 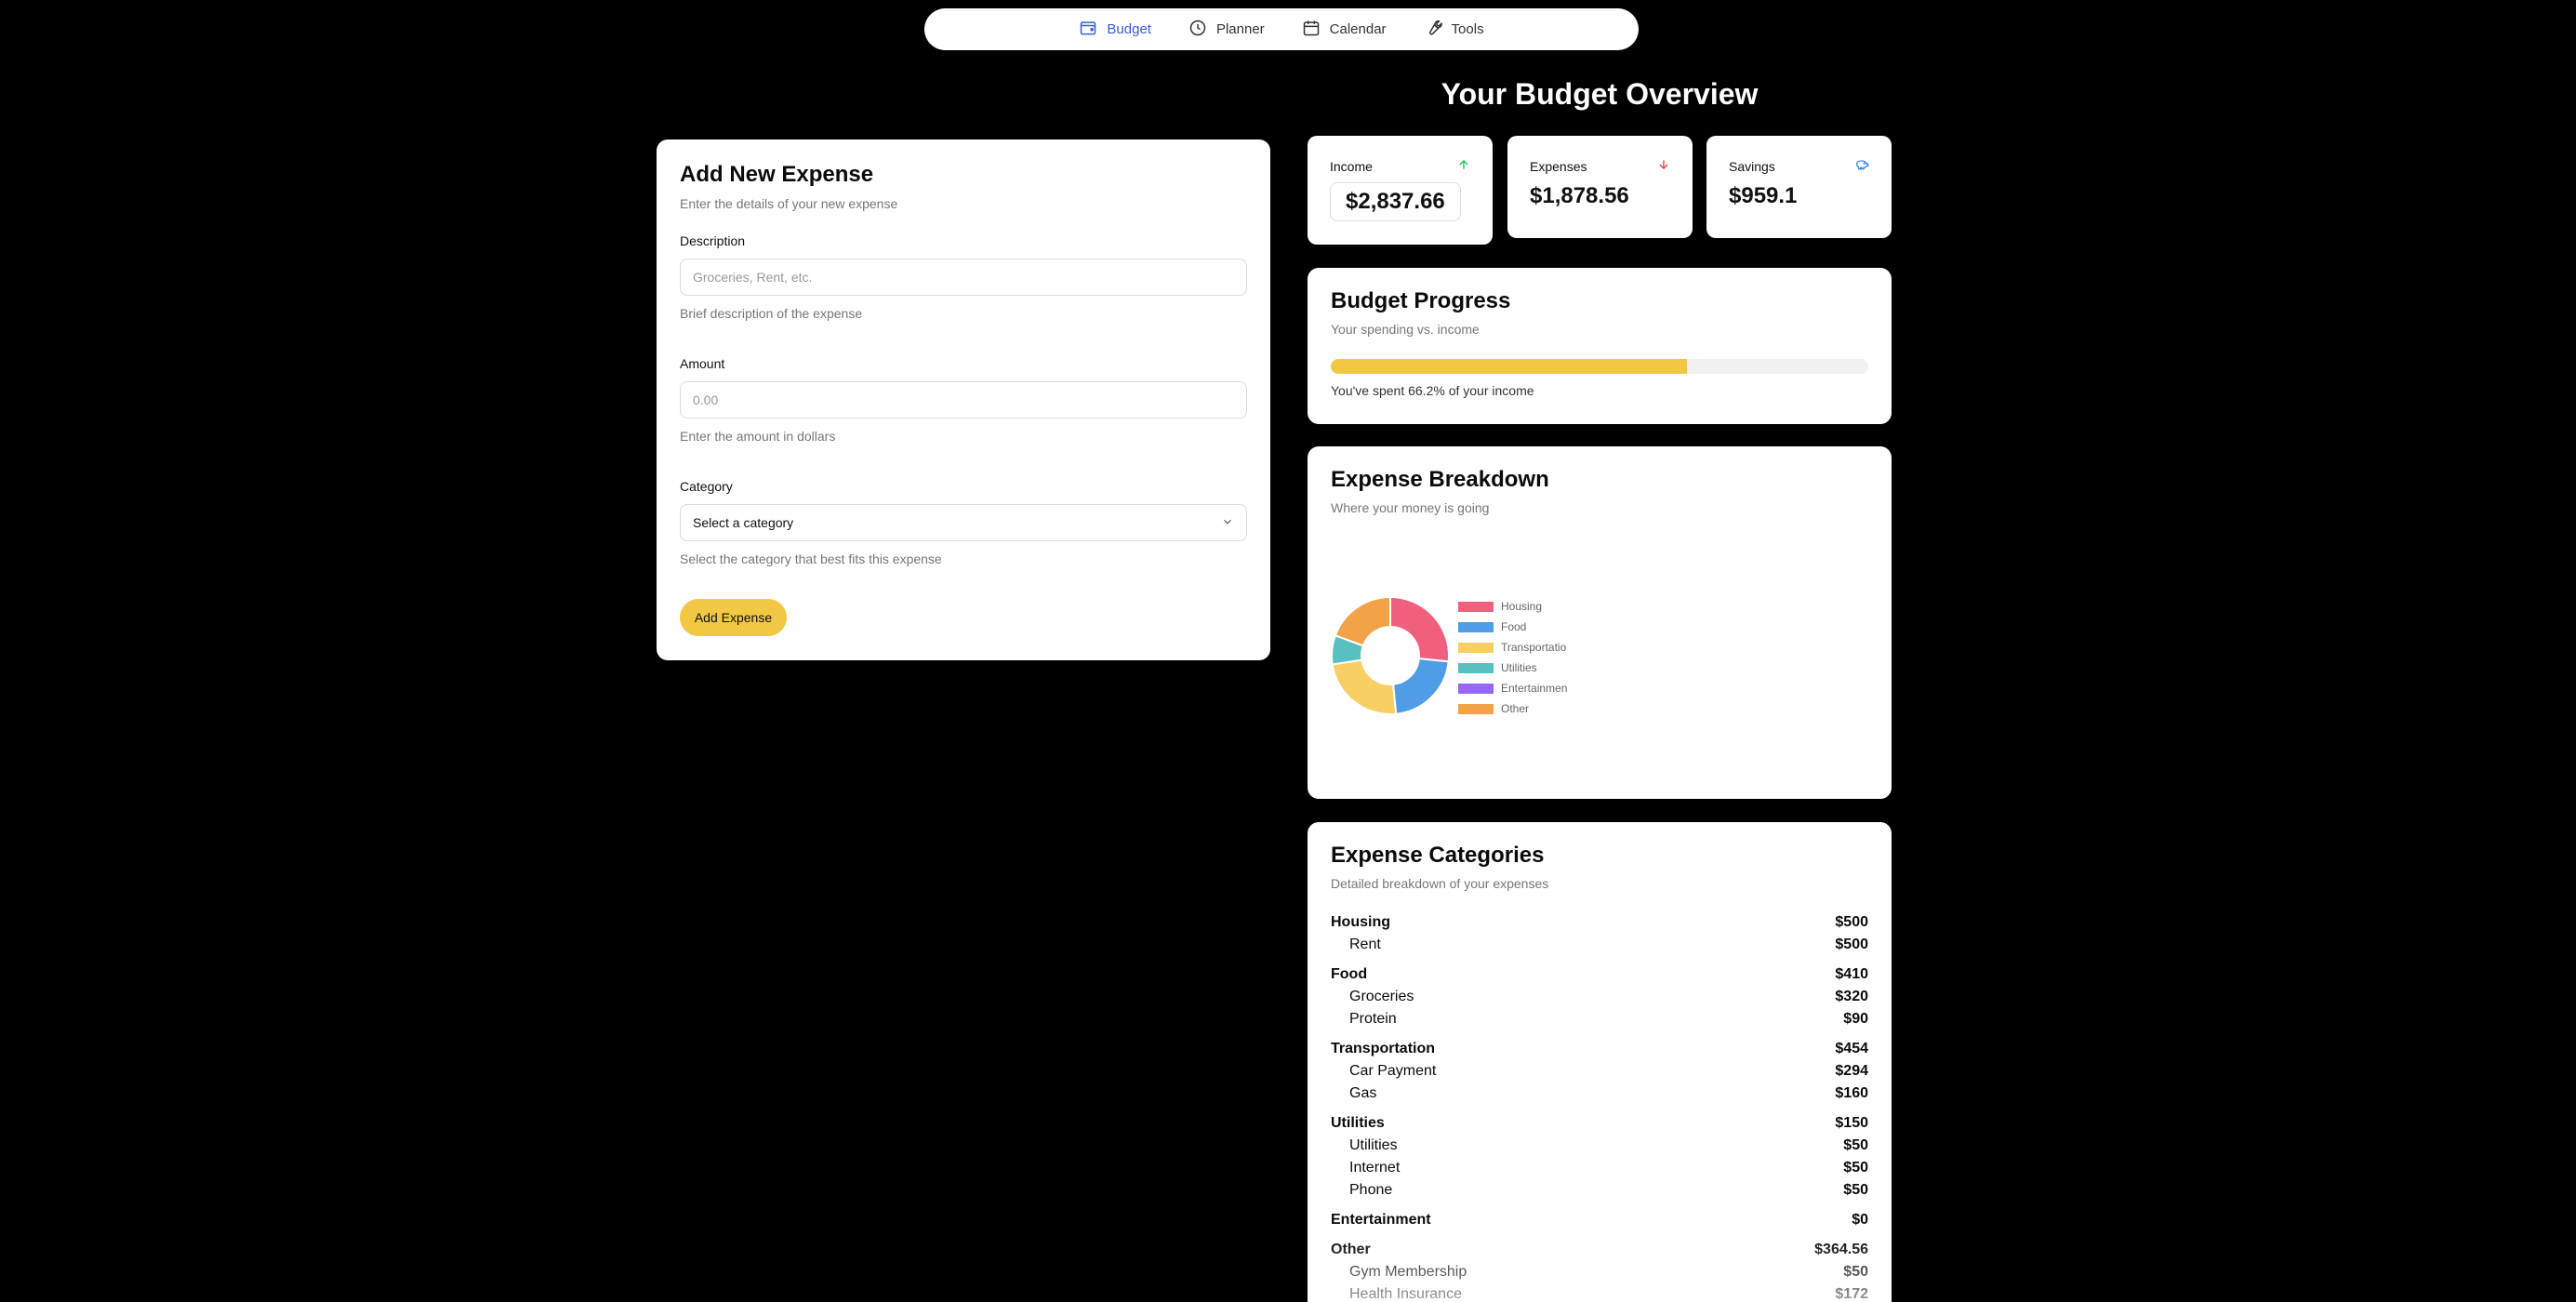 What do you see at coordinates (1281, 29) in the screenshot?
I see `top-nav: Budget Planner Calendar Tools` at bounding box center [1281, 29].